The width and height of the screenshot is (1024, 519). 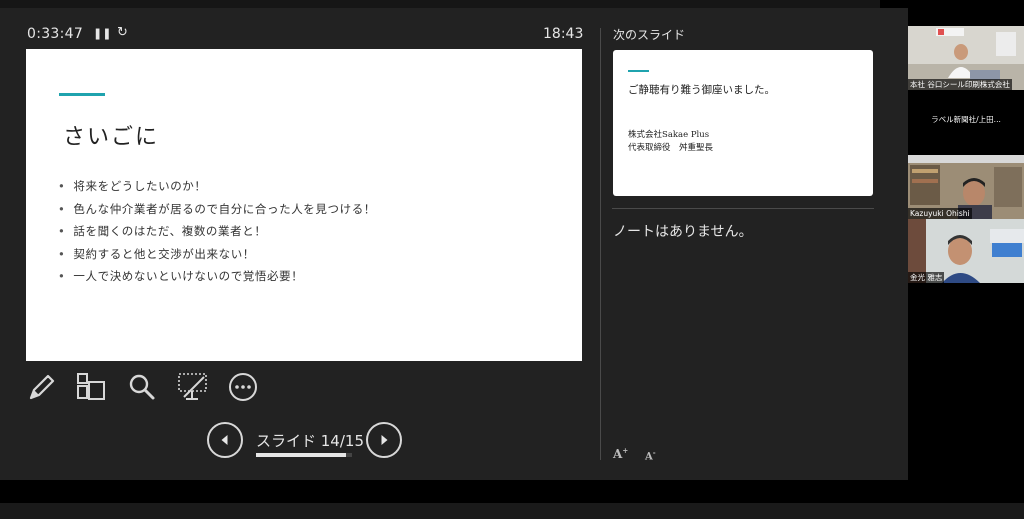 I want to click on next-arrow-icon, so click(x=384, y=440).